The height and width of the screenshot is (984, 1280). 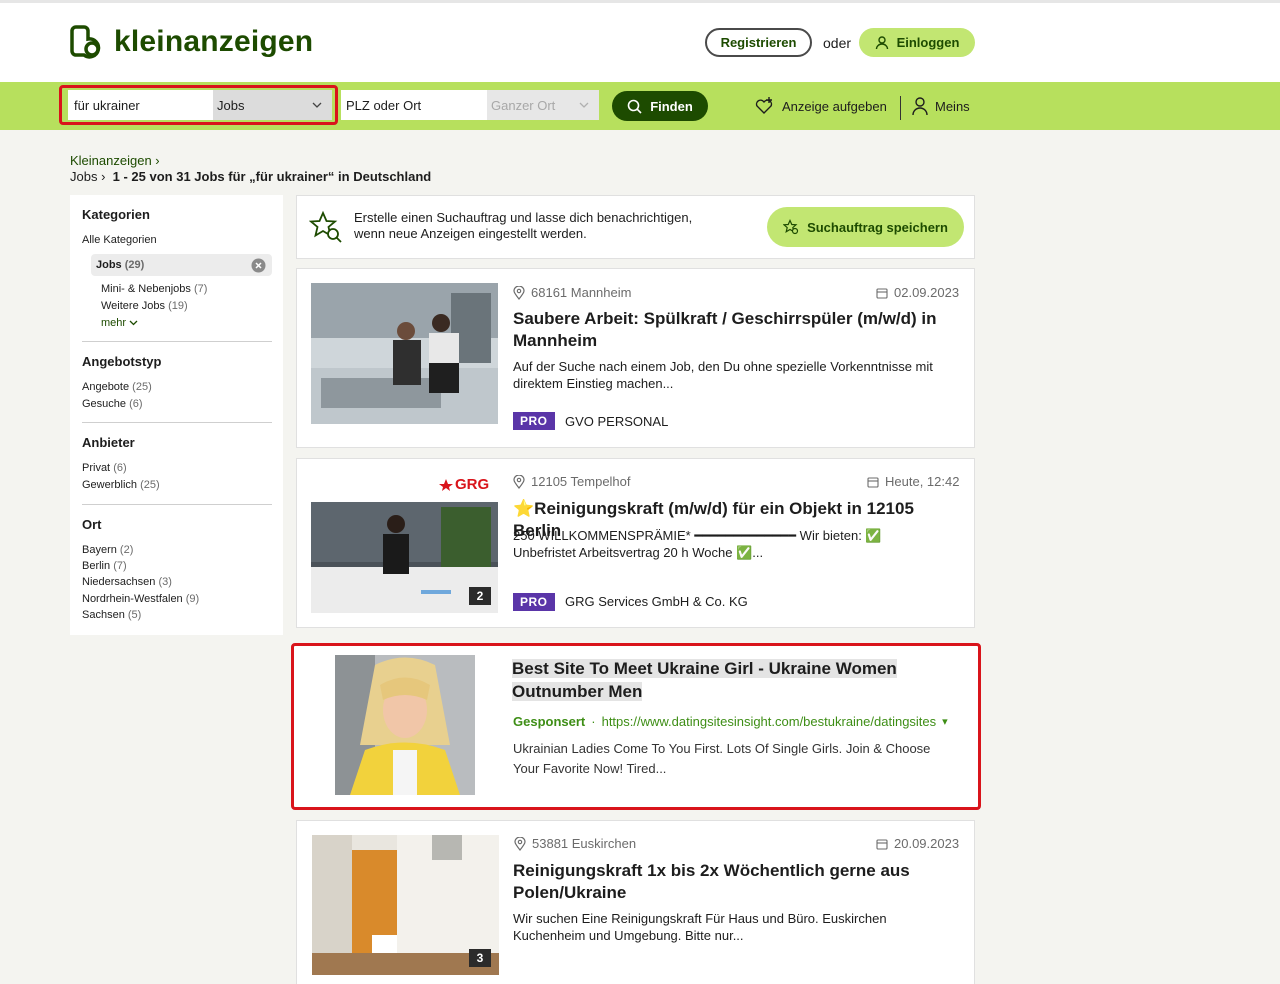 What do you see at coordinates (83, 176) in the screenshot?
I see `breadcrumb-section: Jobs` at bounding box center [83, 176].